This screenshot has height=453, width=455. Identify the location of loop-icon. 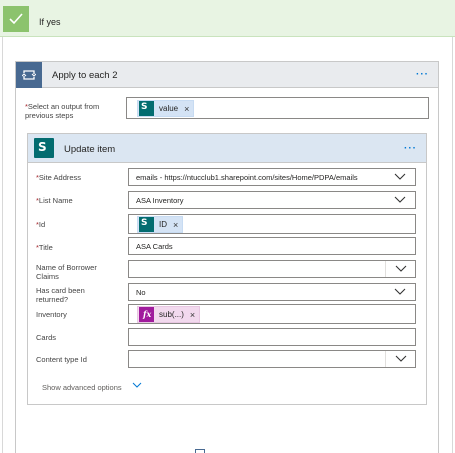
(29, 75).